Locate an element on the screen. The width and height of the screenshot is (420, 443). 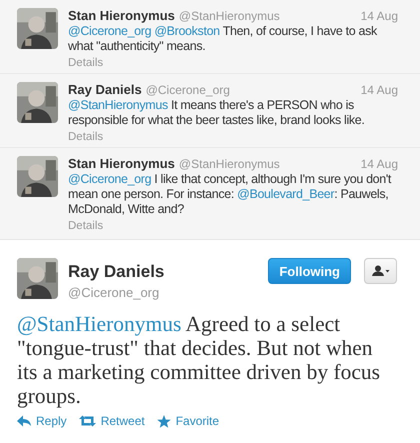
tweet-text: @Cicerone_org @Brookston Then, of course, I have to ask what "authenticity" means. is located at coordinates (223, 39).